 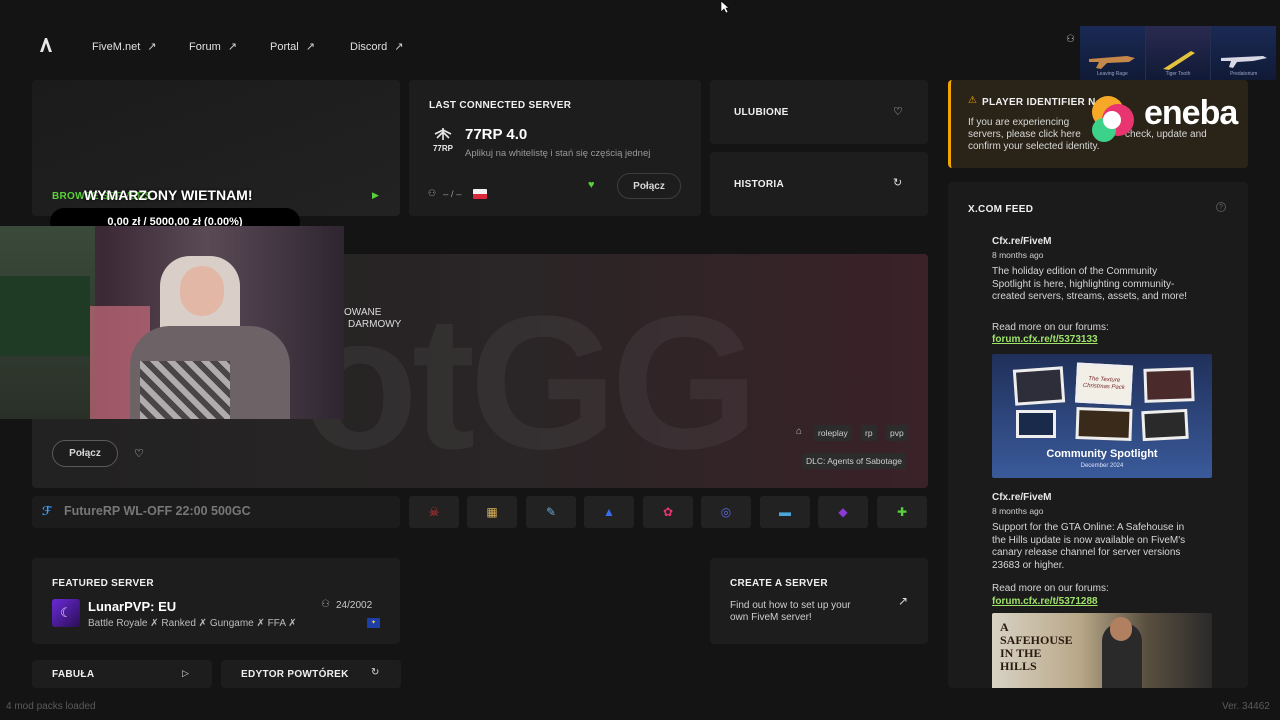 I want to click on favorites-label: ULUBIONE, so click(x=761, y=112).